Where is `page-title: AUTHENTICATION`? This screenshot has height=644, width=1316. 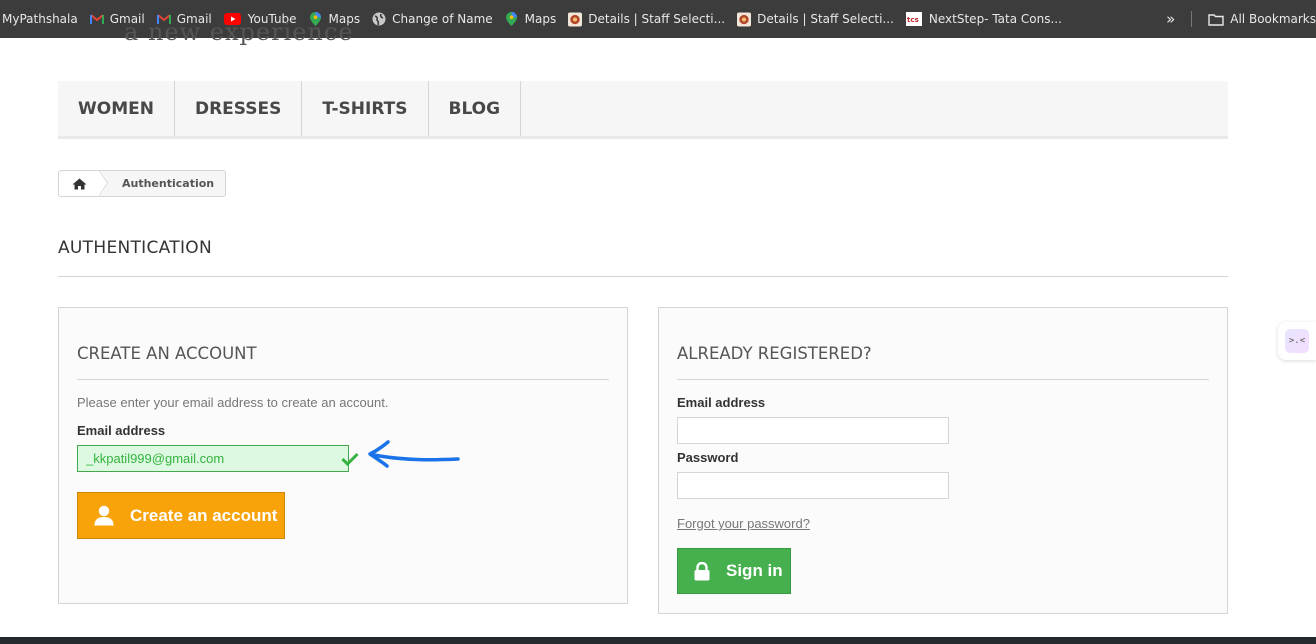 page-title: AUTHENTICATION is located at coordinates (135, 248).